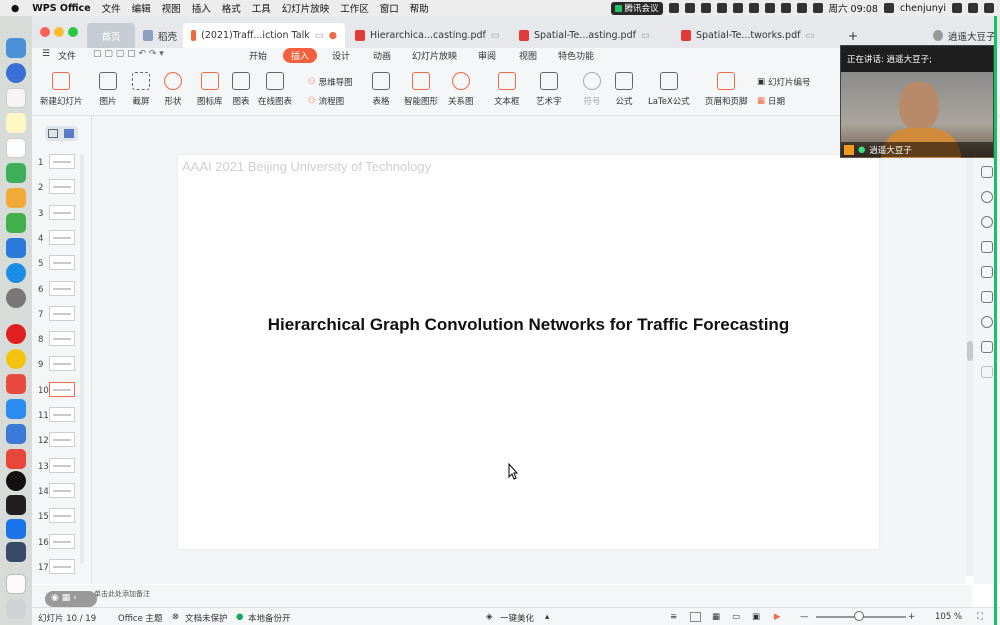  Describe the element at coordinates (923, 8) in the screenshot. I see `username: chenjunyi` at that location.